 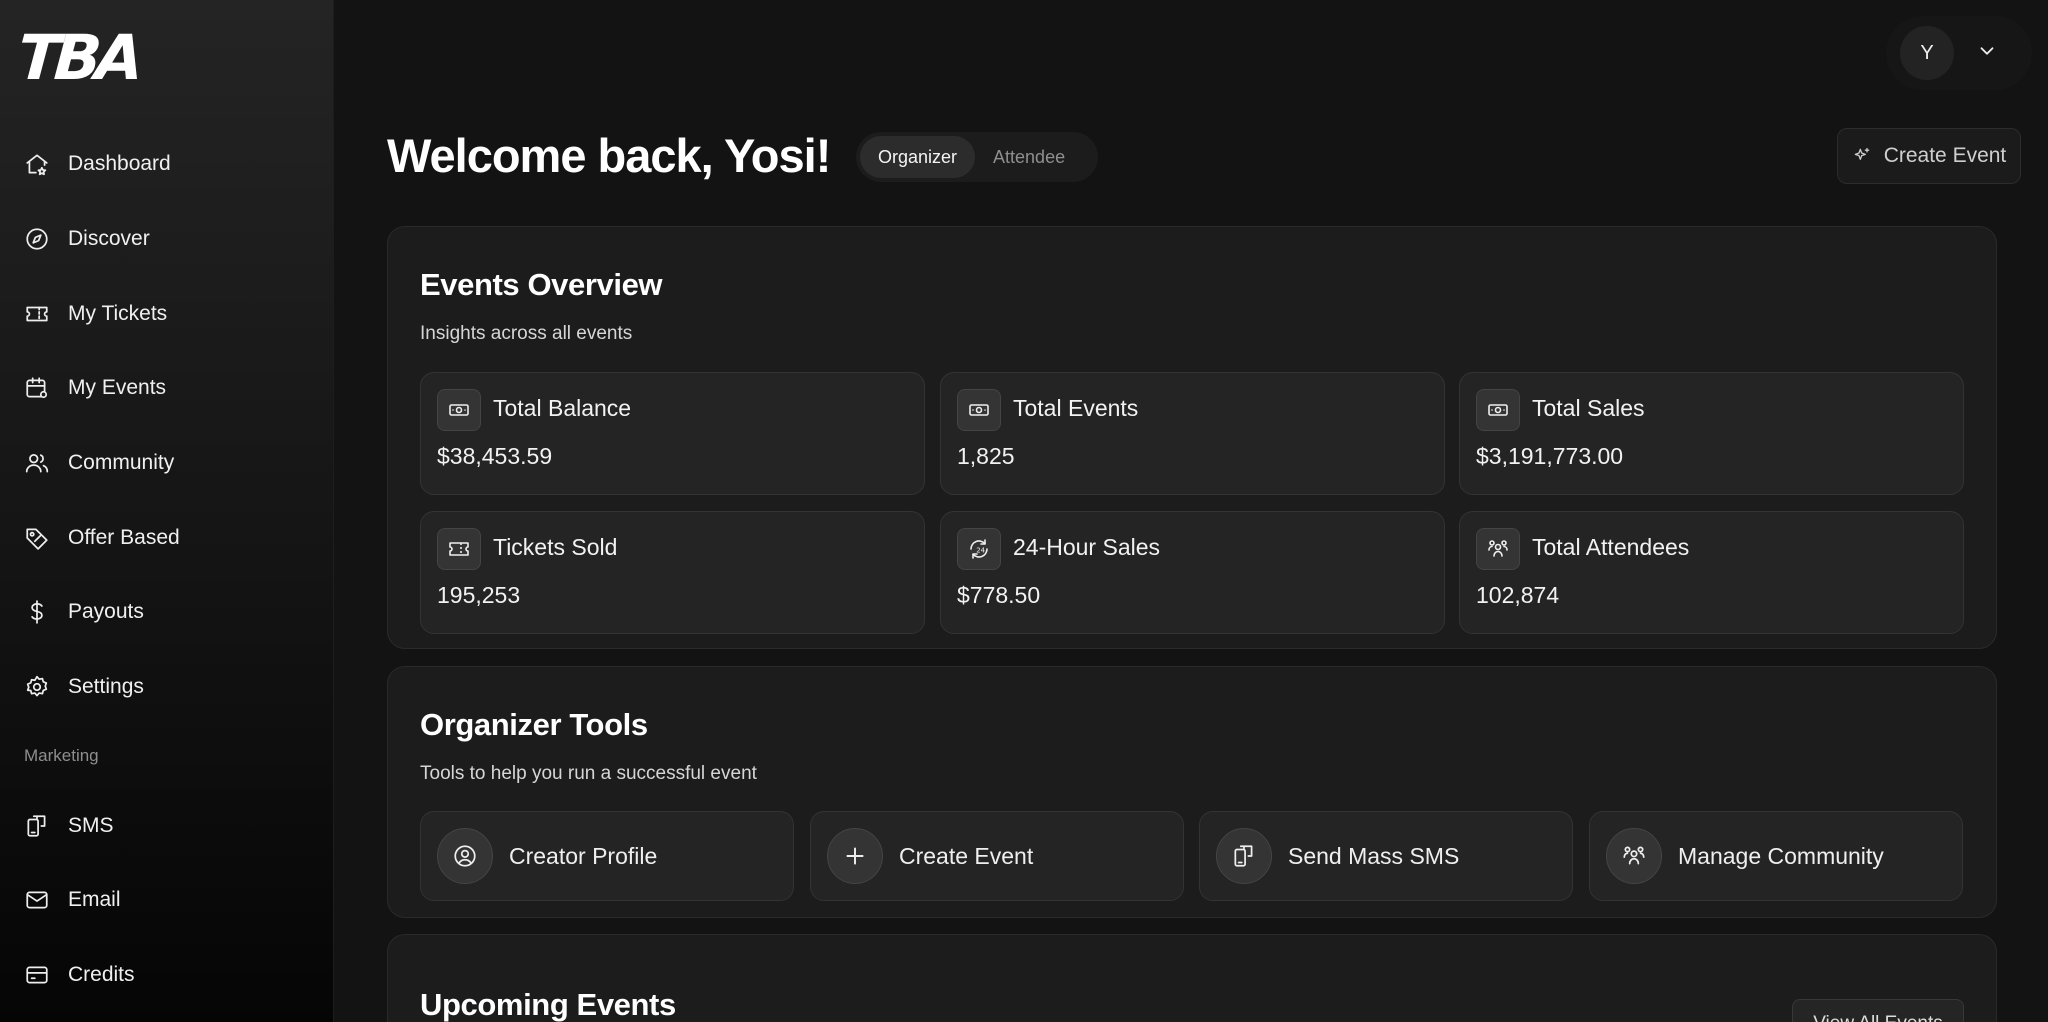 What do you see at coordinates (37, 463) in the screenshot?
I see `users-icon` at bounding box center [37, 463].